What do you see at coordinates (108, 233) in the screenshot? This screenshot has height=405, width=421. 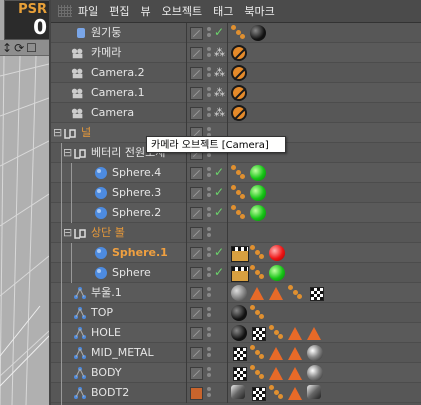 I see `object-name: 상단 볼` at bounding box center [108, 233].